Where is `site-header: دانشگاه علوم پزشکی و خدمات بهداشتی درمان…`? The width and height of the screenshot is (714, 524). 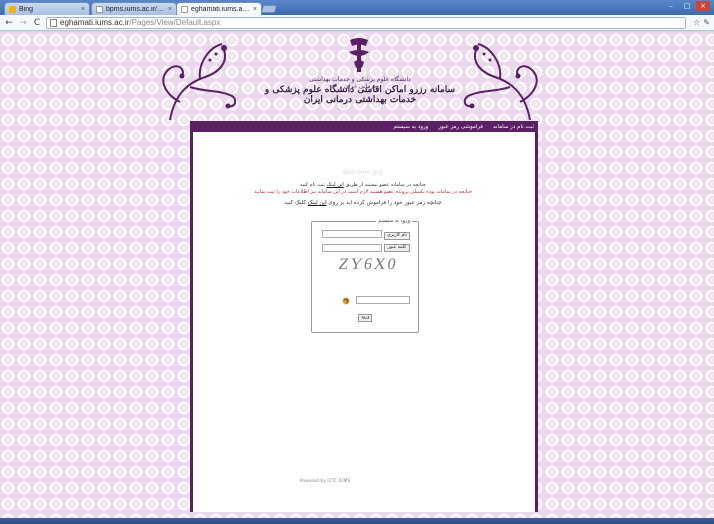
site-header: دانشگاه علوم پزشکی و خدمات بهداشتی درمان… is located at coordinates (360, 76).